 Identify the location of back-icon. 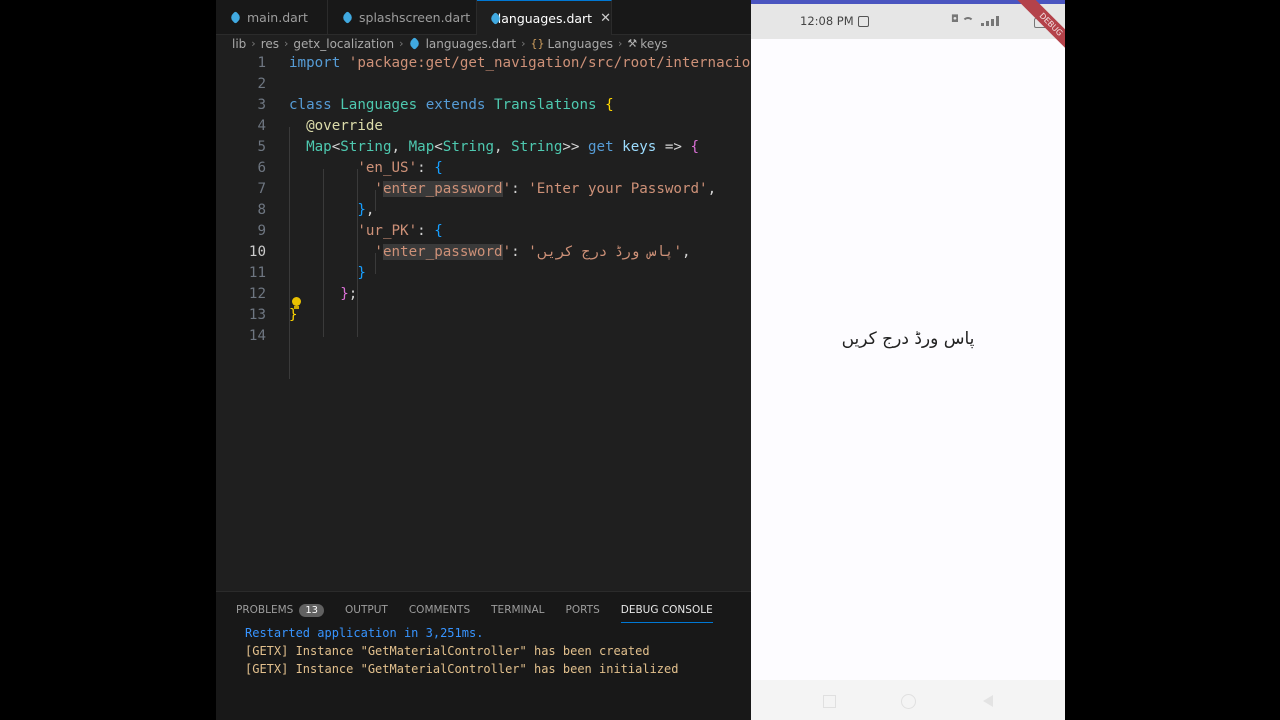
(988, 701).